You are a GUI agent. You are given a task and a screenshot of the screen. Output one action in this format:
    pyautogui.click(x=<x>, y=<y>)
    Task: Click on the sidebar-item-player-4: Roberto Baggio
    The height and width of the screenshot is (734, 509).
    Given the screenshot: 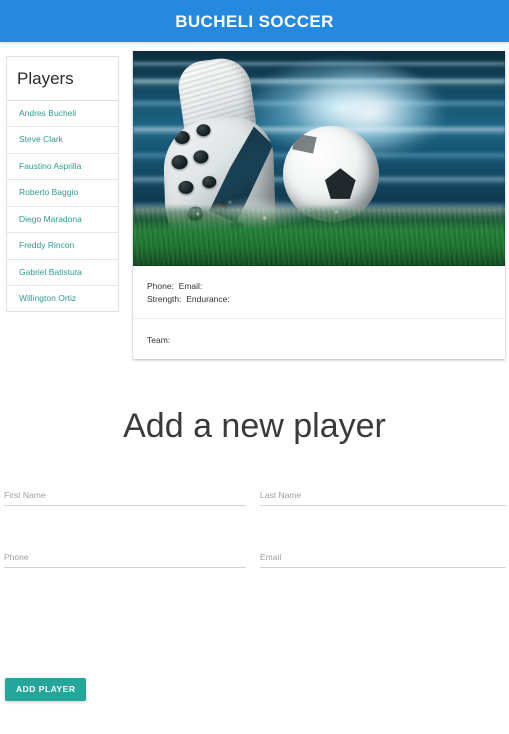 What is the action you would take?
    pyautogui.click(x=62, y=193)
    